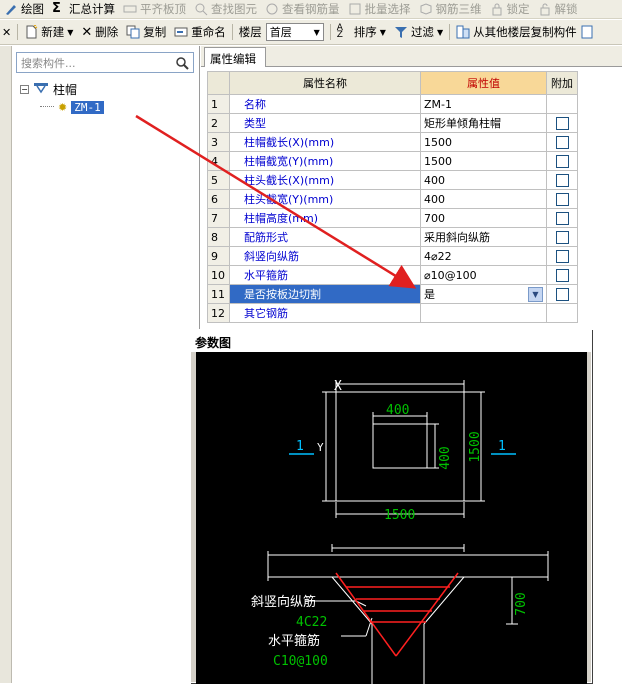  Describe the element at coordinates (325, 180) in the screenshot. I see `property-name: 柱头截长(X)(mm)` at that location.